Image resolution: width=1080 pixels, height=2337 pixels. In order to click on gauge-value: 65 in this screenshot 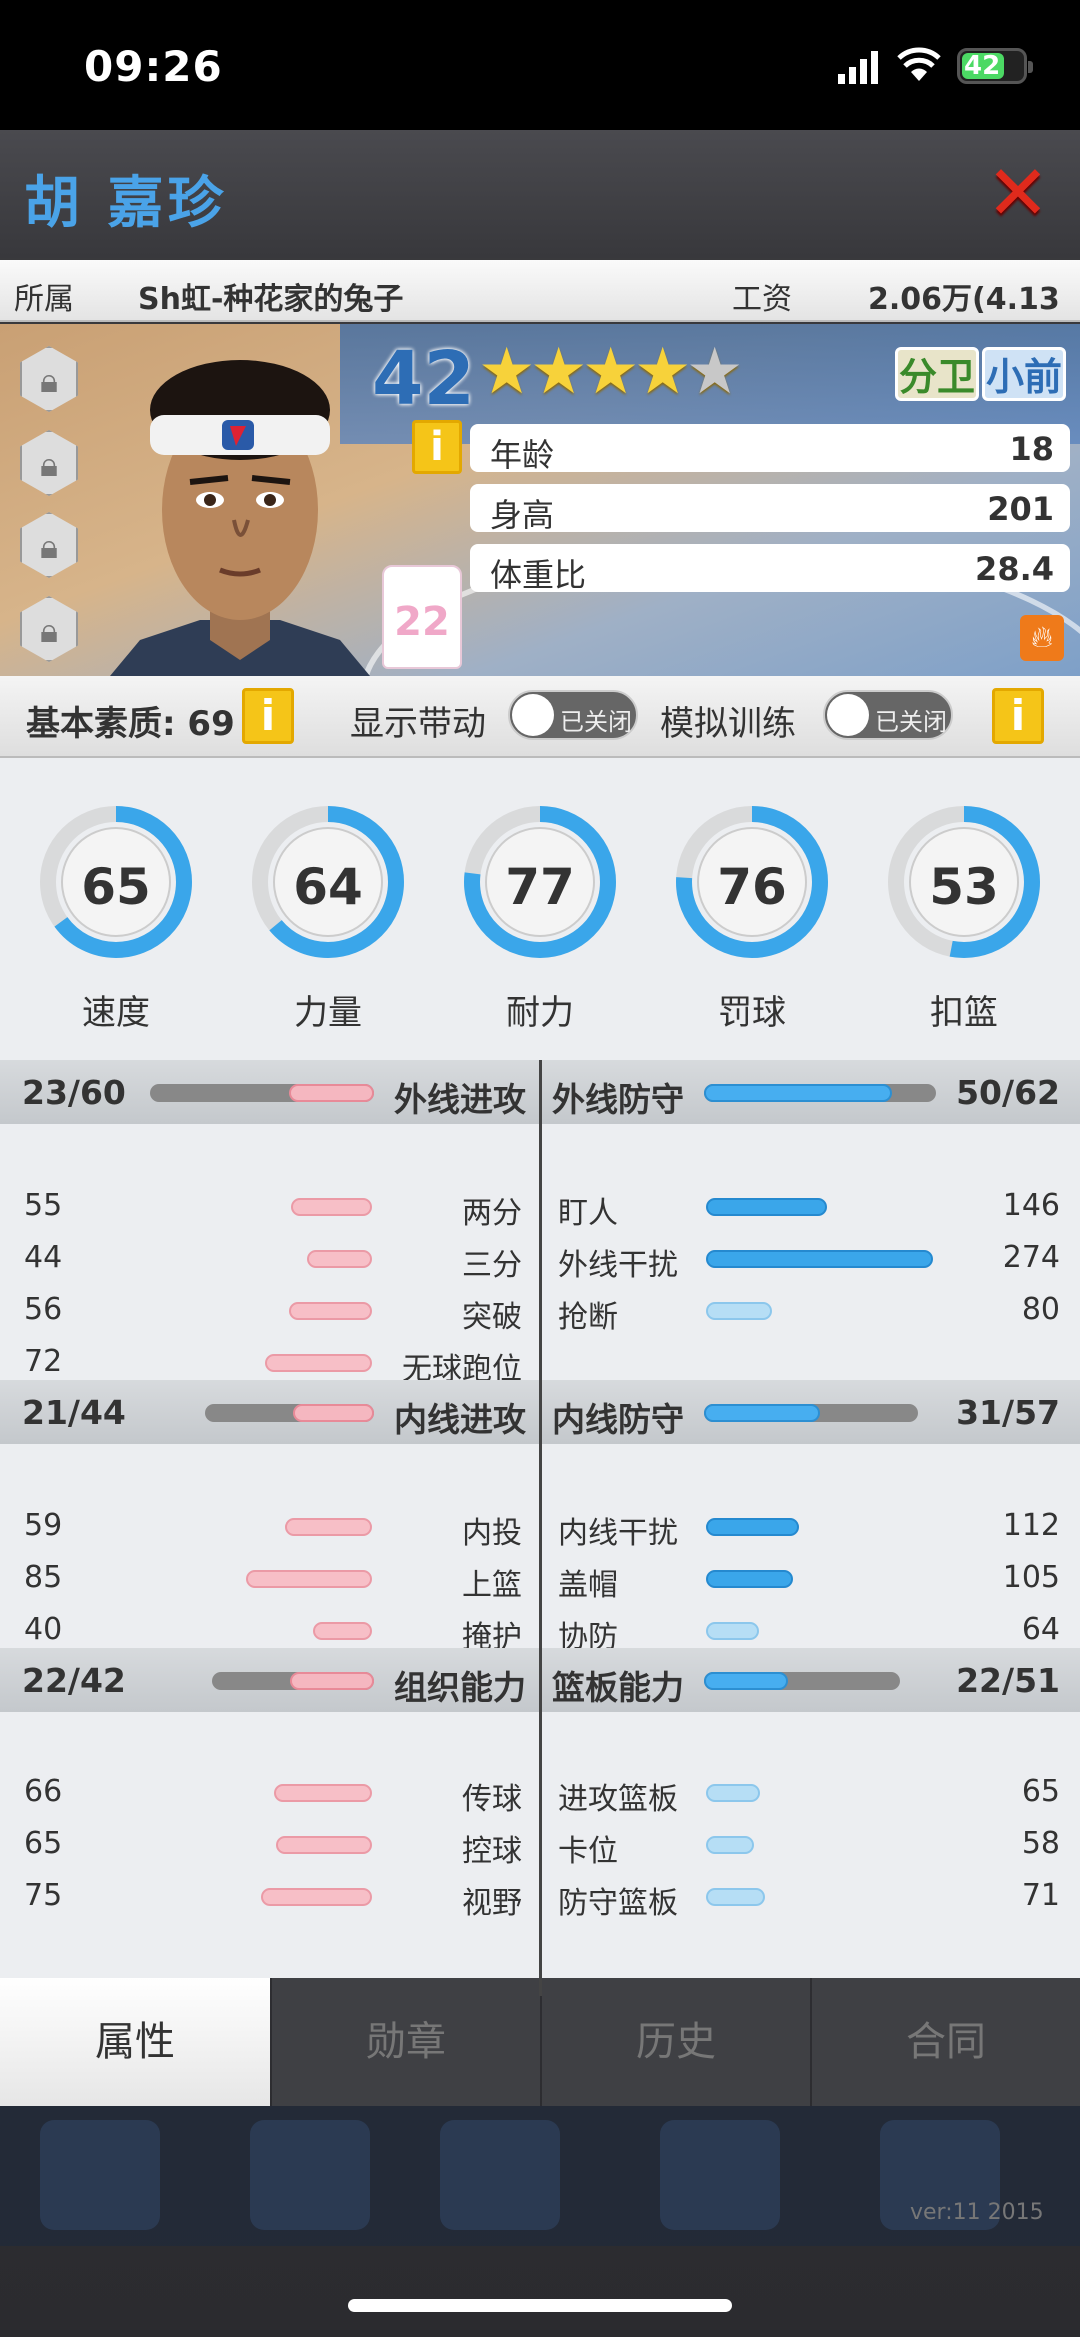, I will do `click(116, 887)`.